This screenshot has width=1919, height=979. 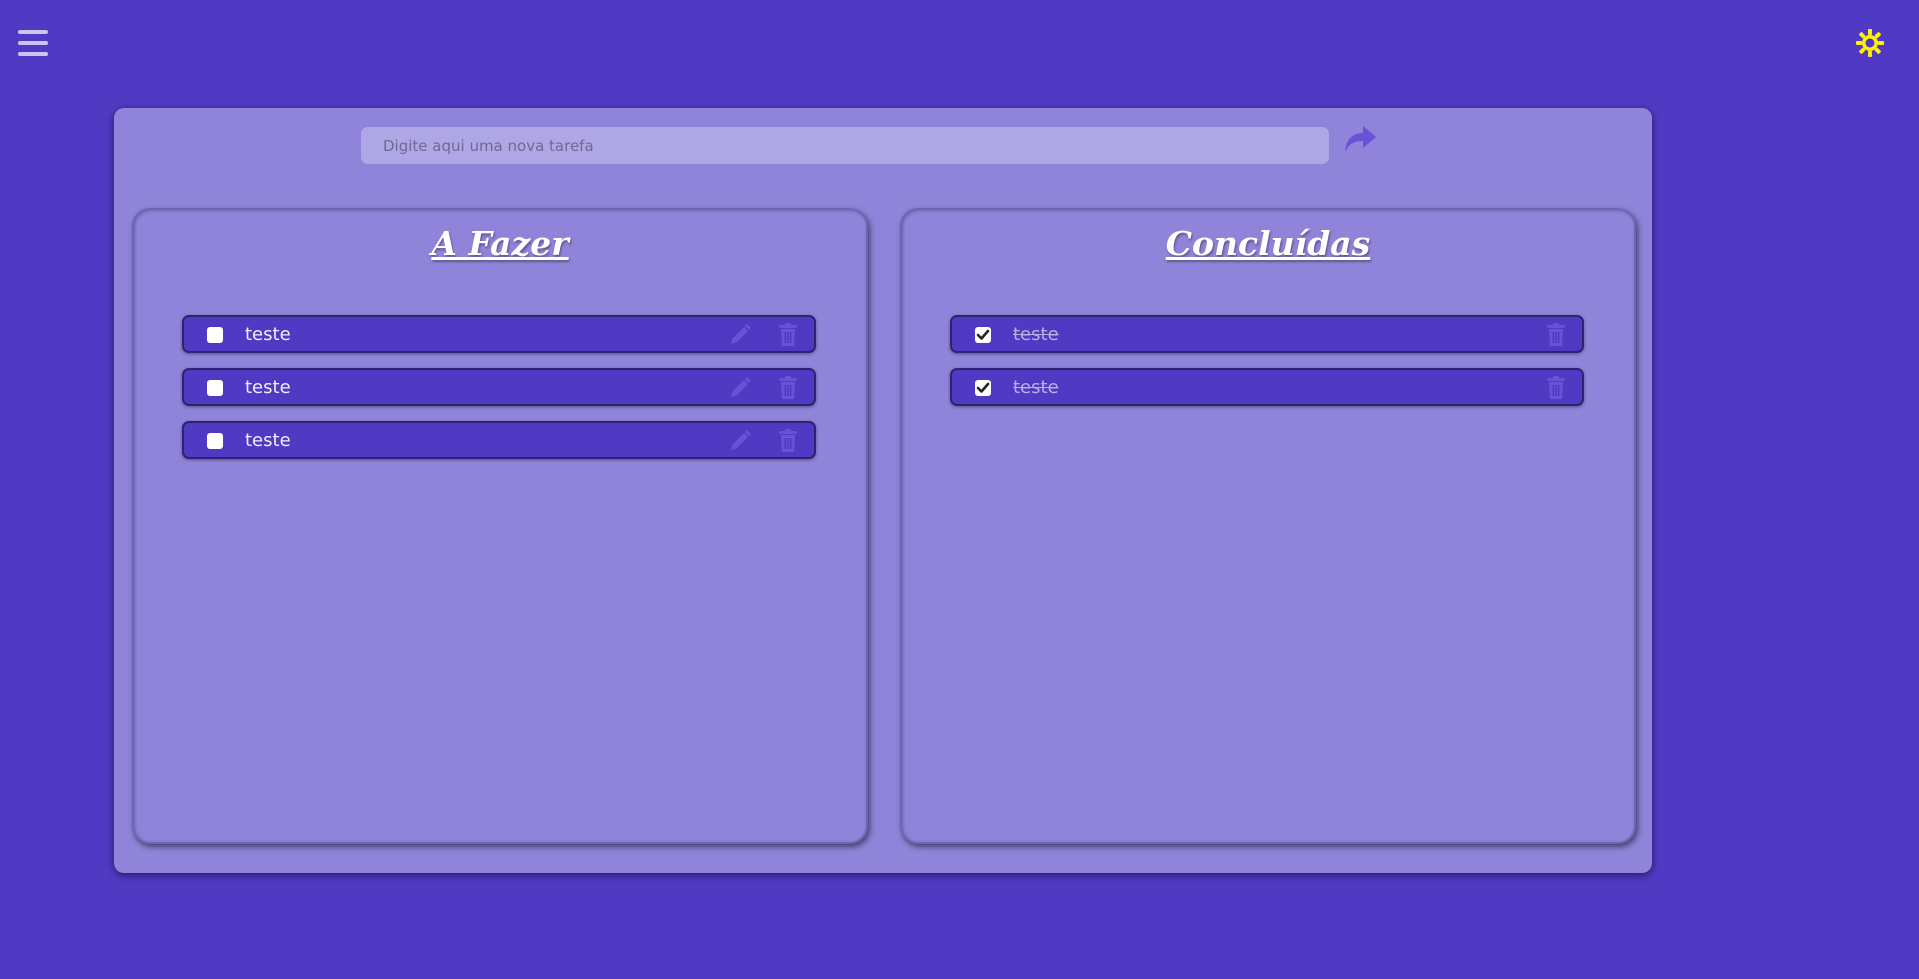 I want to click on hamburger-menu-icon, so click(x=33, y=32).